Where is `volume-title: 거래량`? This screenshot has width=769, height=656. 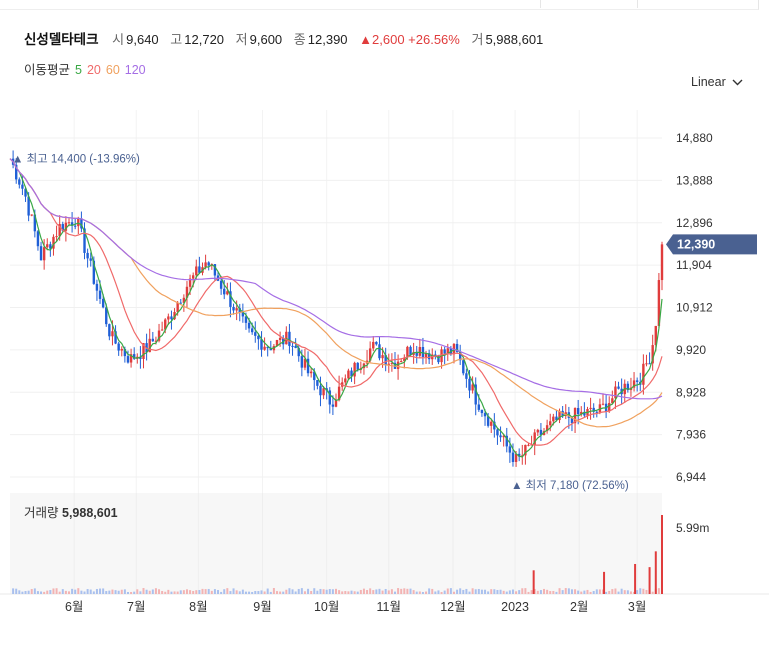 volume-title: 거래량 is located at coordinates (41, 513).